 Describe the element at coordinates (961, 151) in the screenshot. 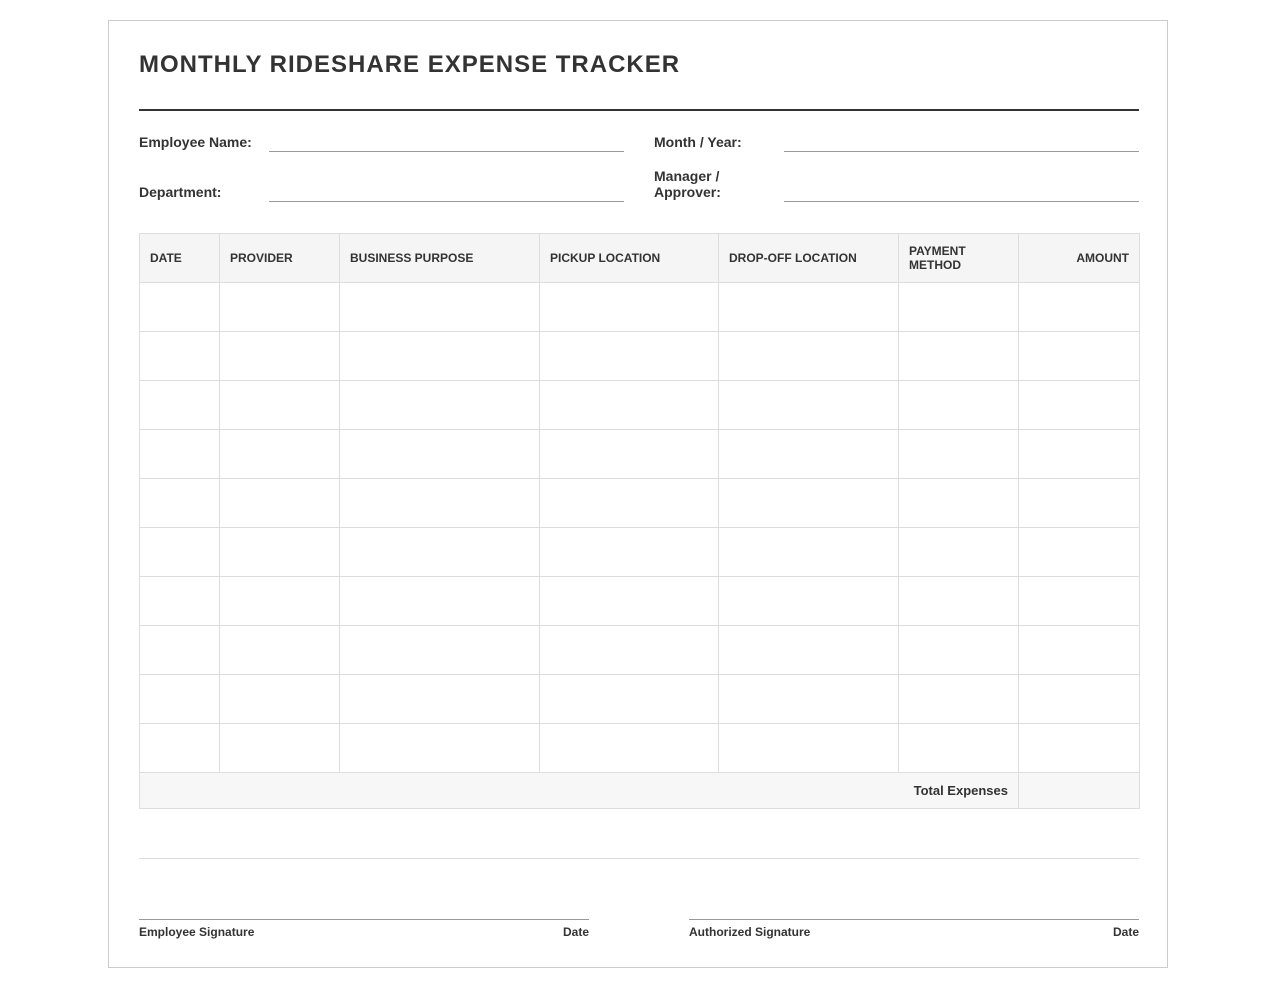

I see `month-year-field` at that location.